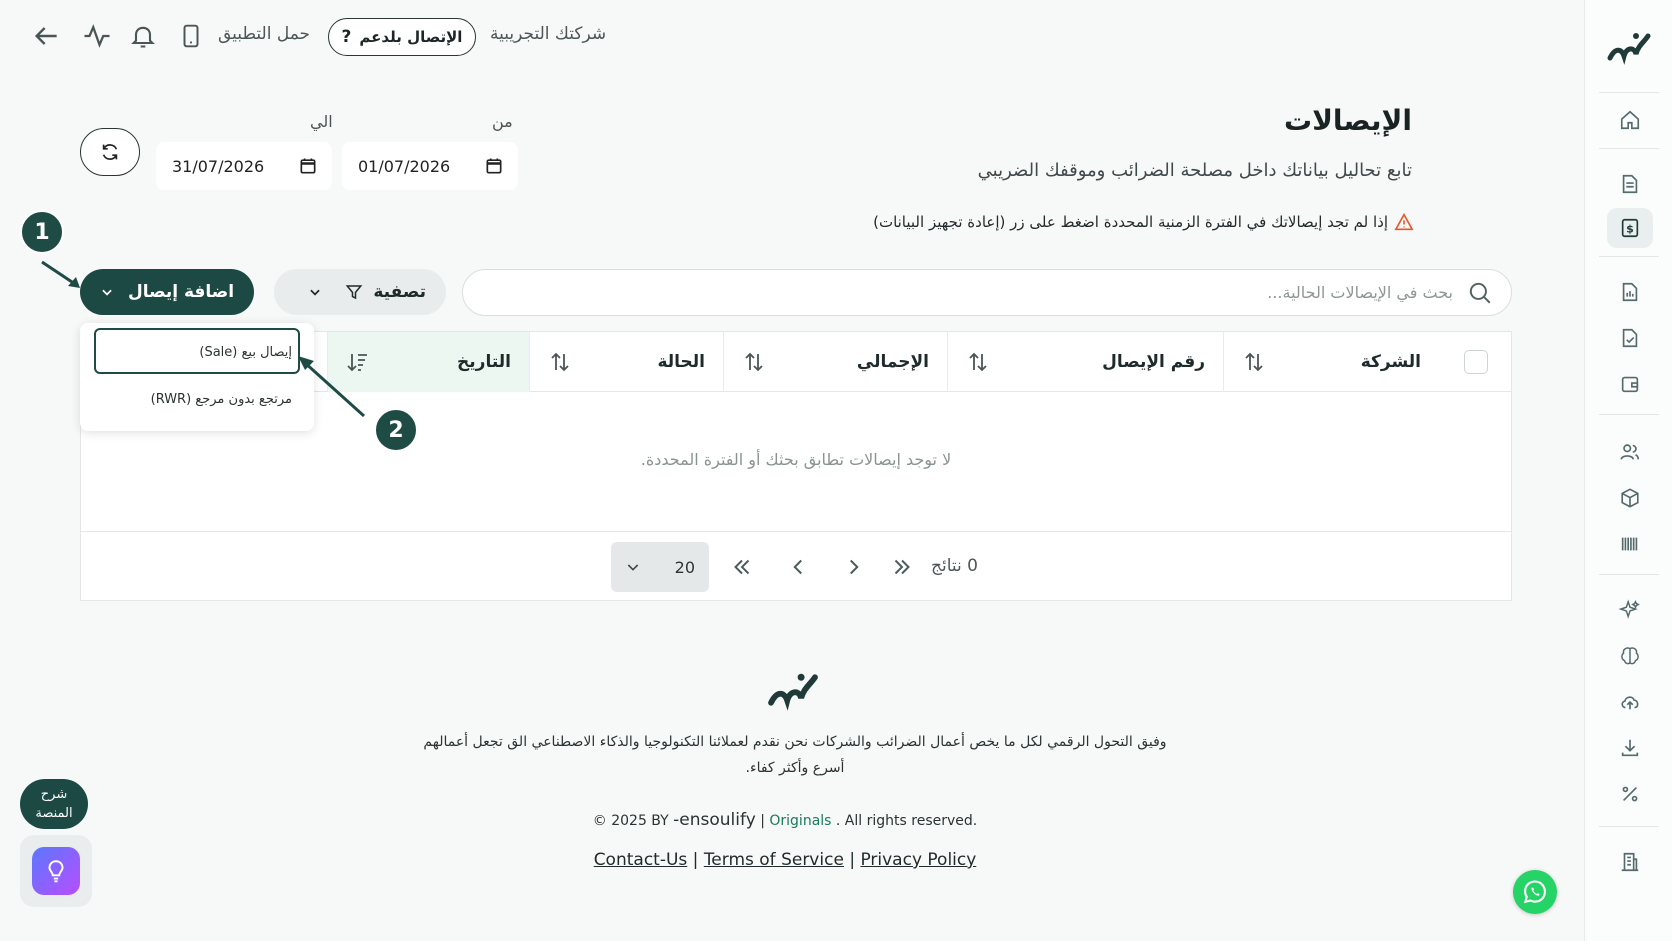  What do you see at coordinates (191, 36) in the screenshot?
I see `mobile-app-button` at bounding box center [191, 36].